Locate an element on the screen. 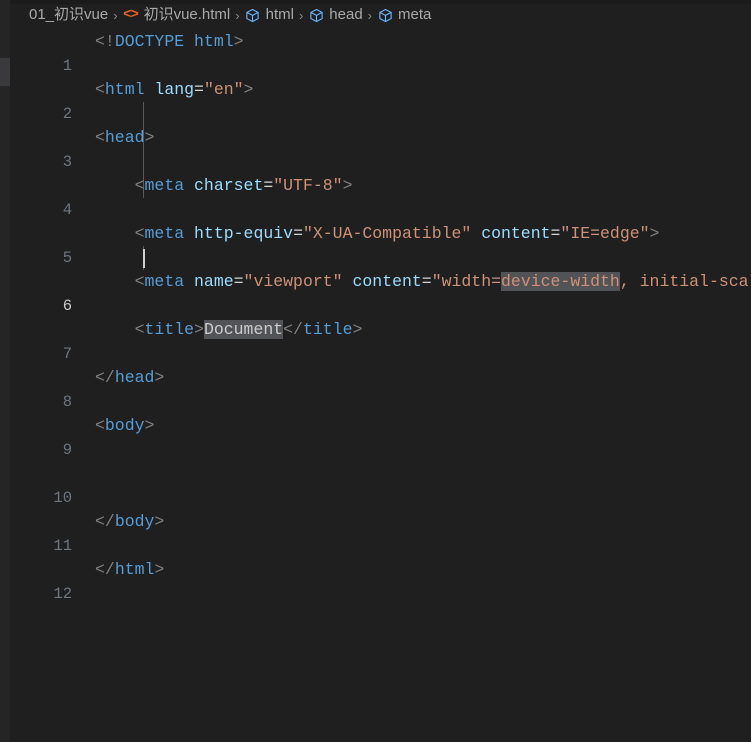 The image size is (751, 742). breadcrumb-item-folder: 01_初识vue is located at coordinates (68, 15).